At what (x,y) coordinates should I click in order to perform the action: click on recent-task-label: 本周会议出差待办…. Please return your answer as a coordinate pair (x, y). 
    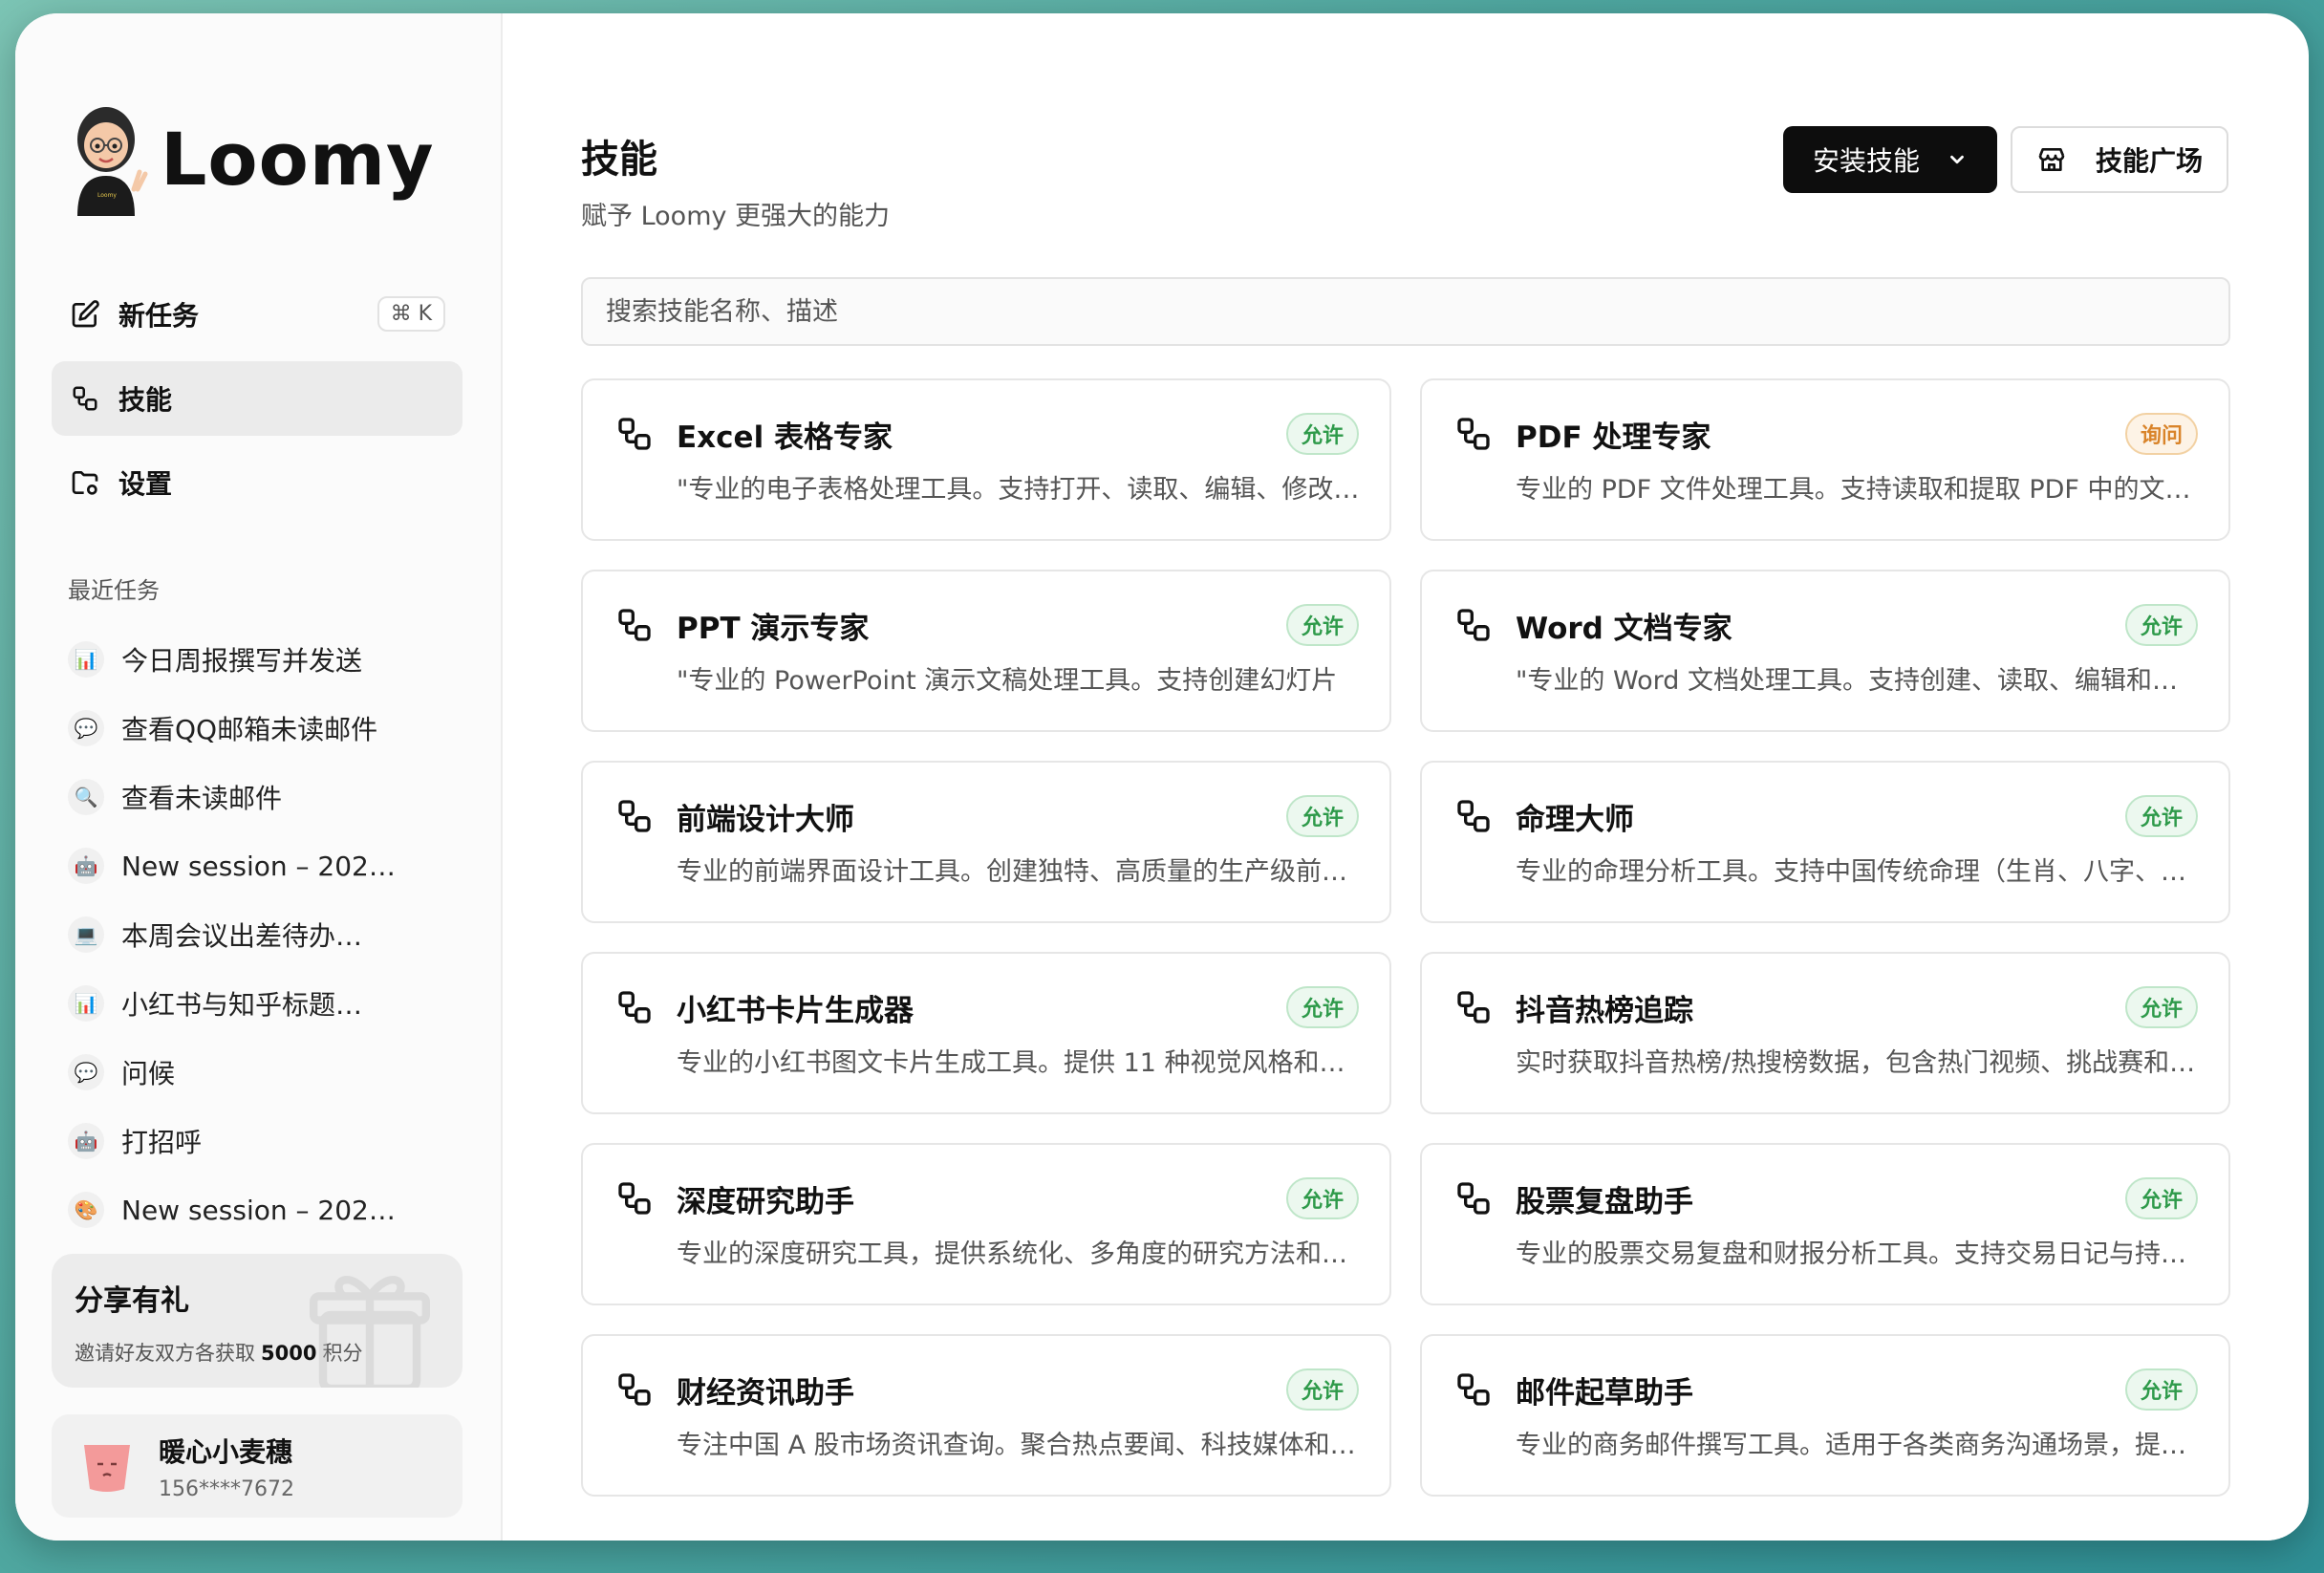
    Looking at the image, I should click on (242, 936).